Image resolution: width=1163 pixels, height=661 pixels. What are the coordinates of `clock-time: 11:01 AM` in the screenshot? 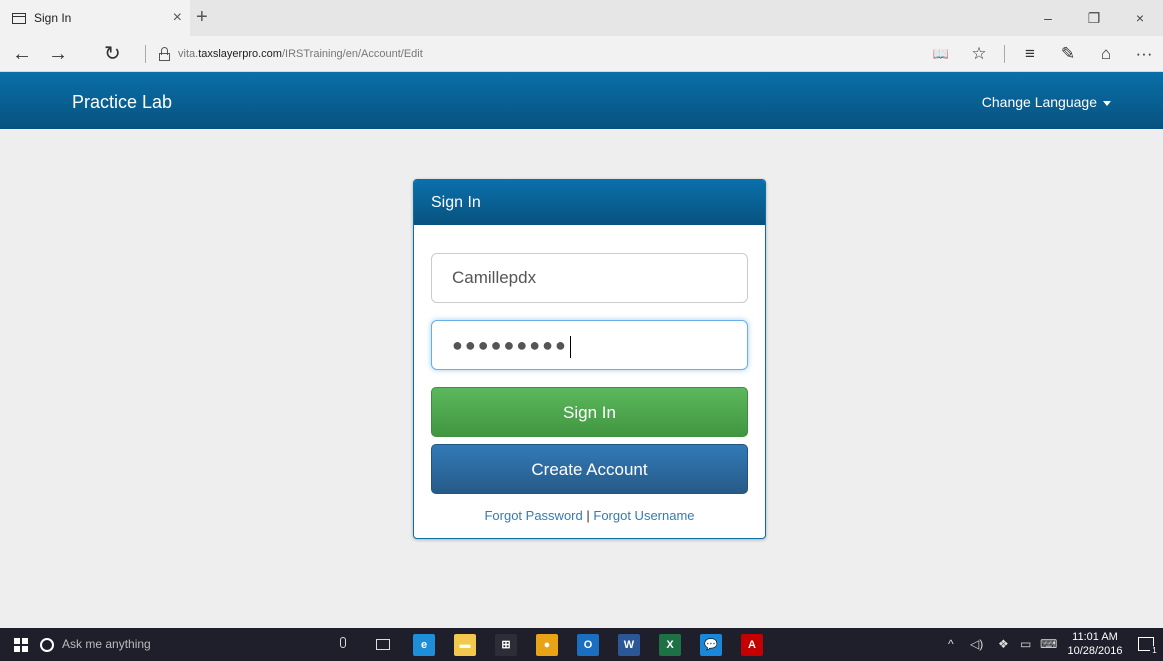 It's located at (1095, 637).